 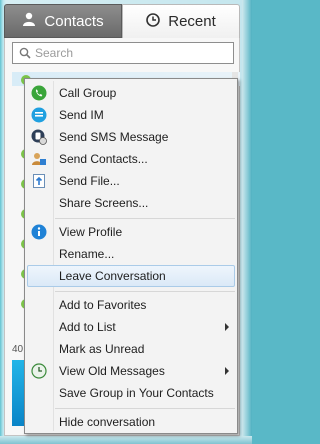 I want to click on tab-contacts: Contacts, so click(x=63, y=21).